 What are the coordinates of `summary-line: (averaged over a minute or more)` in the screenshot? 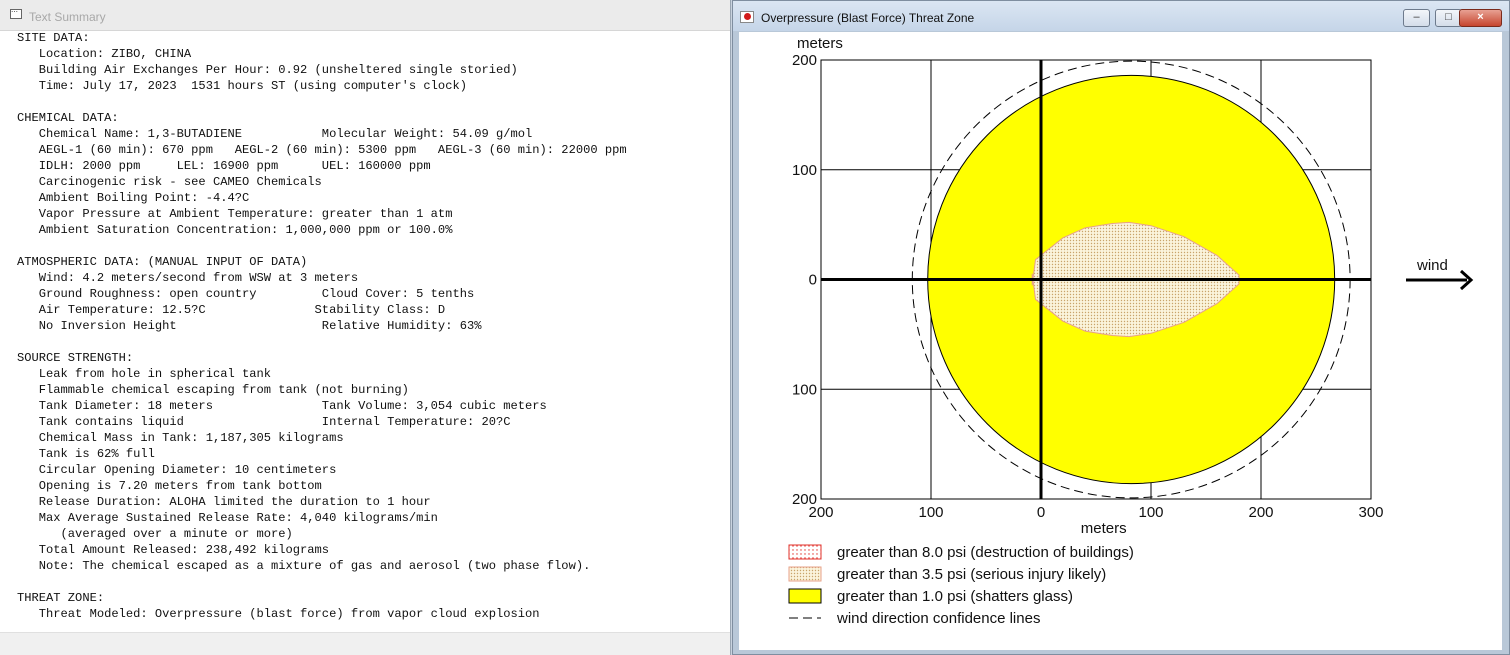 It's located at (155, 534).